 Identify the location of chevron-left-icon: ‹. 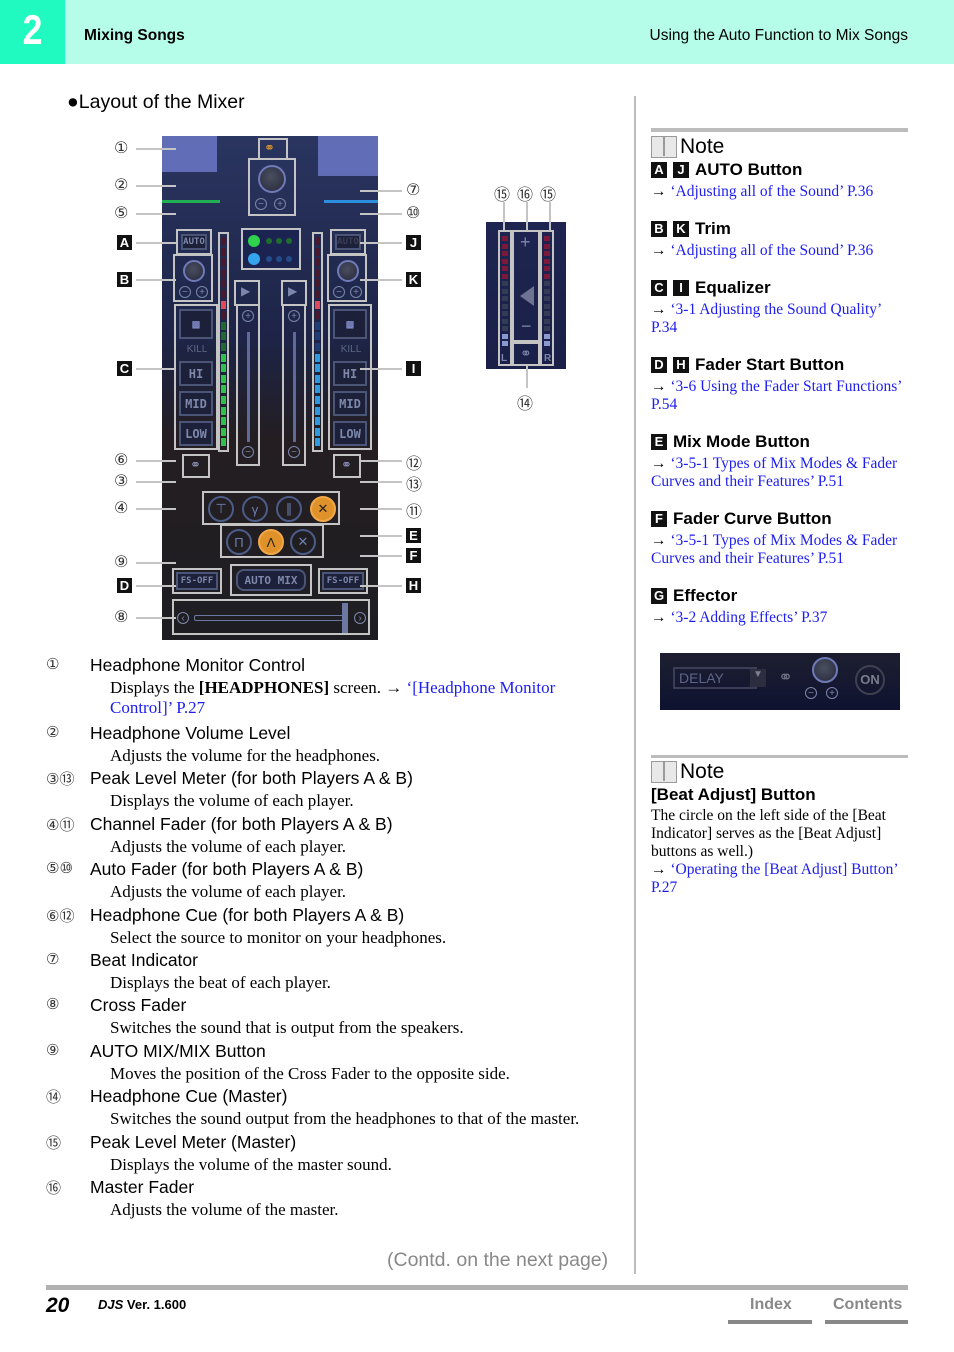
(183, 618).